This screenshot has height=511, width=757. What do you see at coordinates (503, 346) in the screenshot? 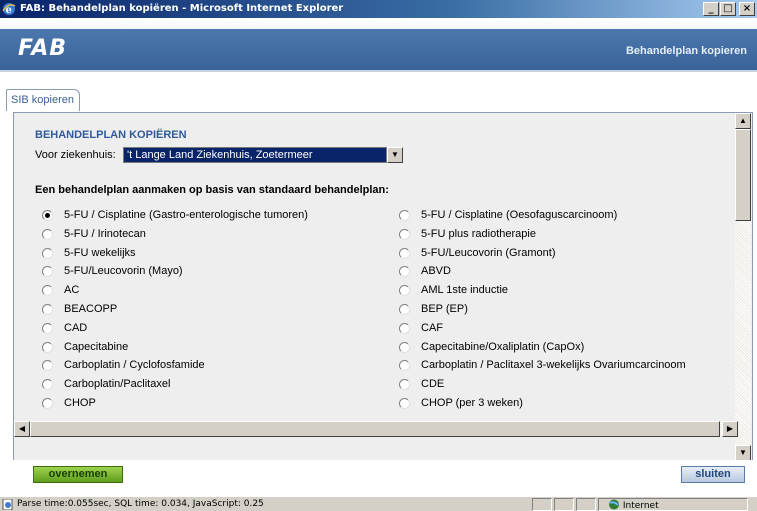
I see `option-label: Capecitabine/Oxaliplatin (CapOx)` at bounding box center [503, 346].